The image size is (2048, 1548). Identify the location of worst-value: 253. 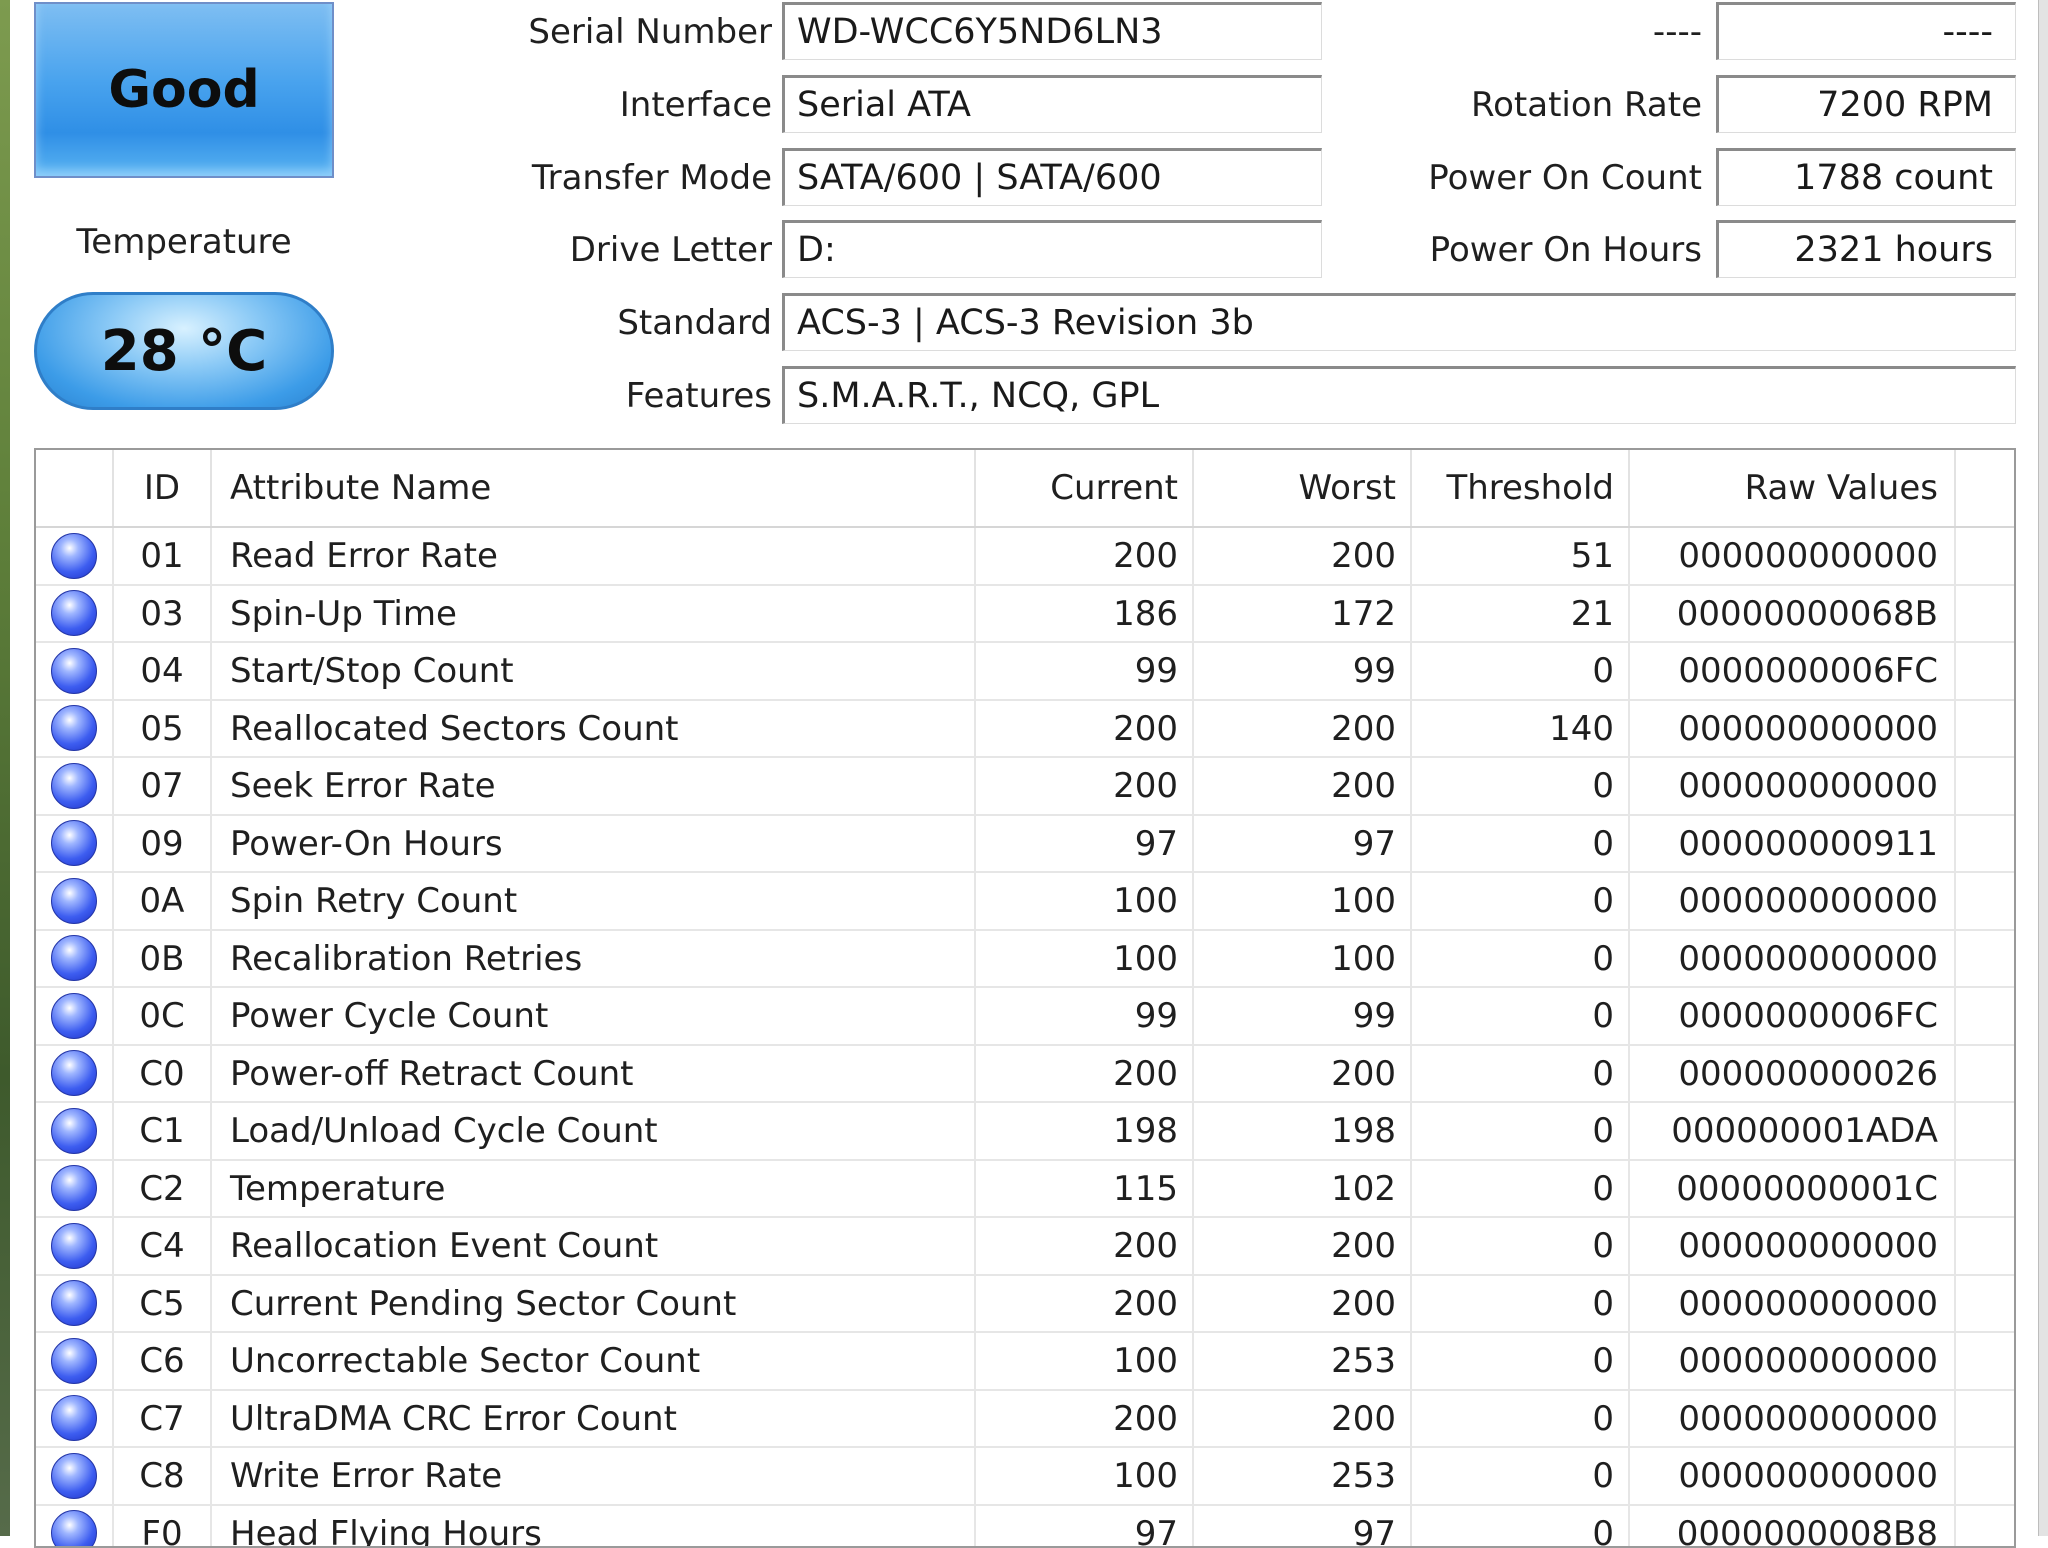
(1303, 1477).